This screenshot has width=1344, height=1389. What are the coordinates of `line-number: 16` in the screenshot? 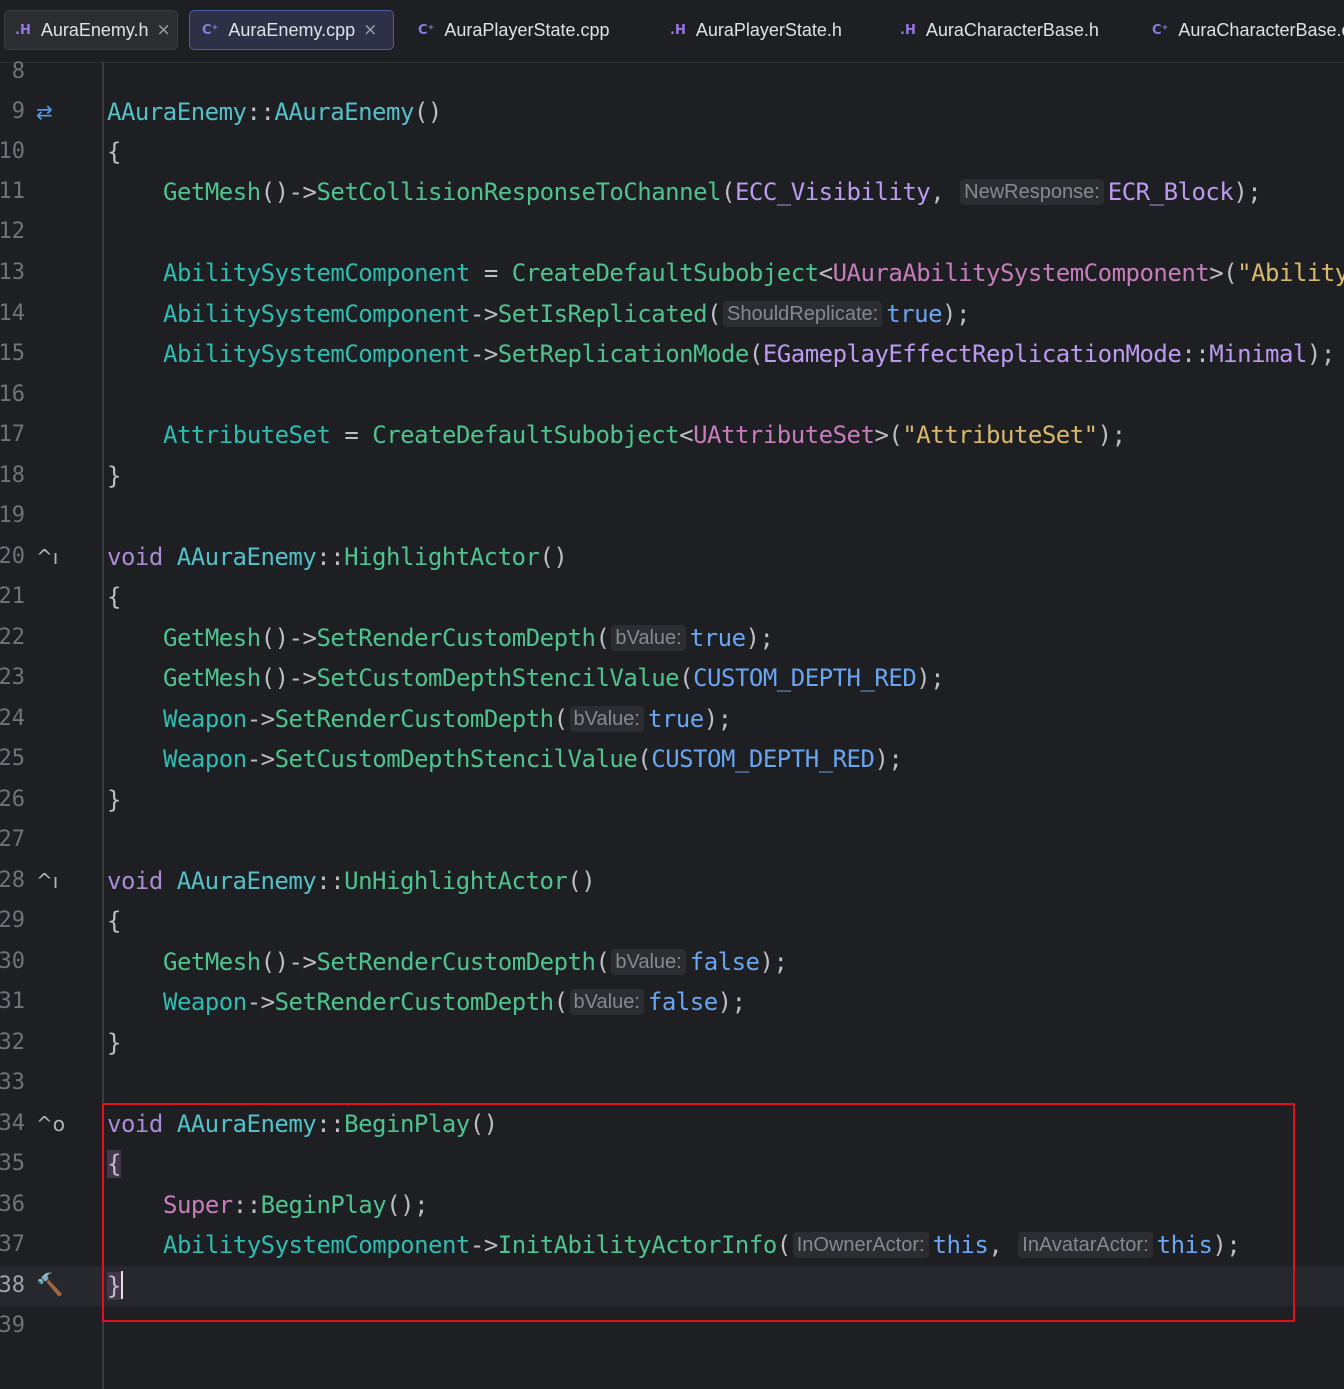 It's located at (12, 394).